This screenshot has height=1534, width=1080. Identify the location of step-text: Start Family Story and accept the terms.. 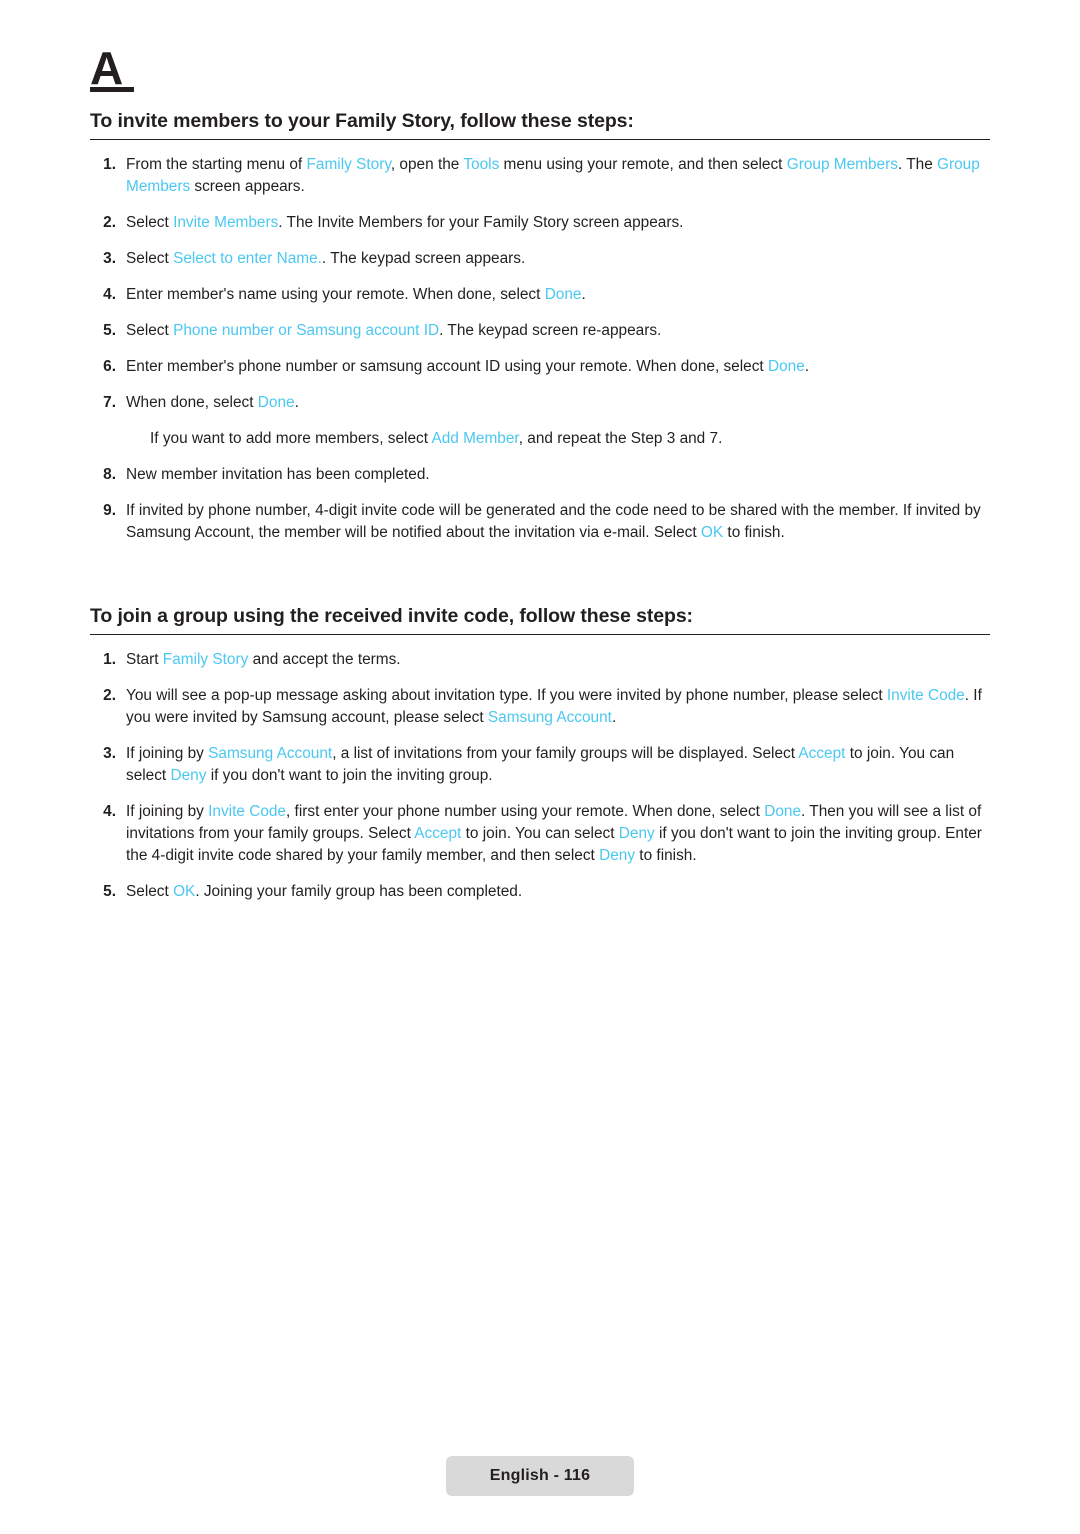
(263, 659).